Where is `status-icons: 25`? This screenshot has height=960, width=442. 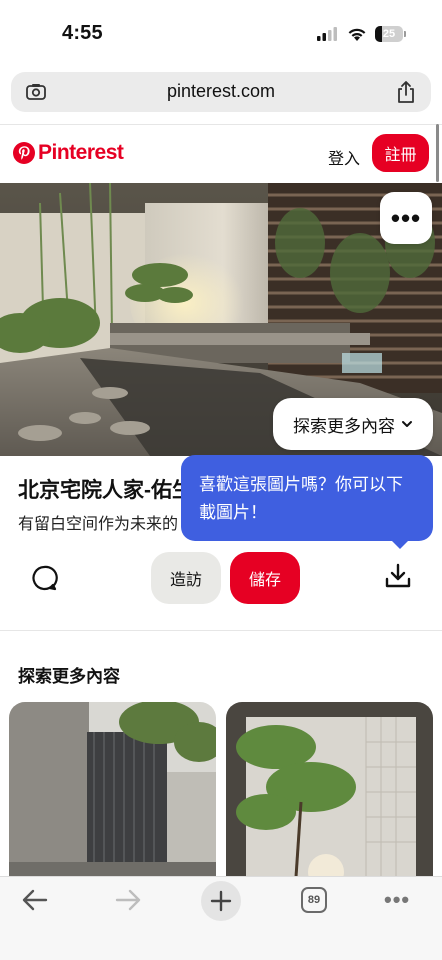 status-icons: 25 is located at coordinates (361, 34).